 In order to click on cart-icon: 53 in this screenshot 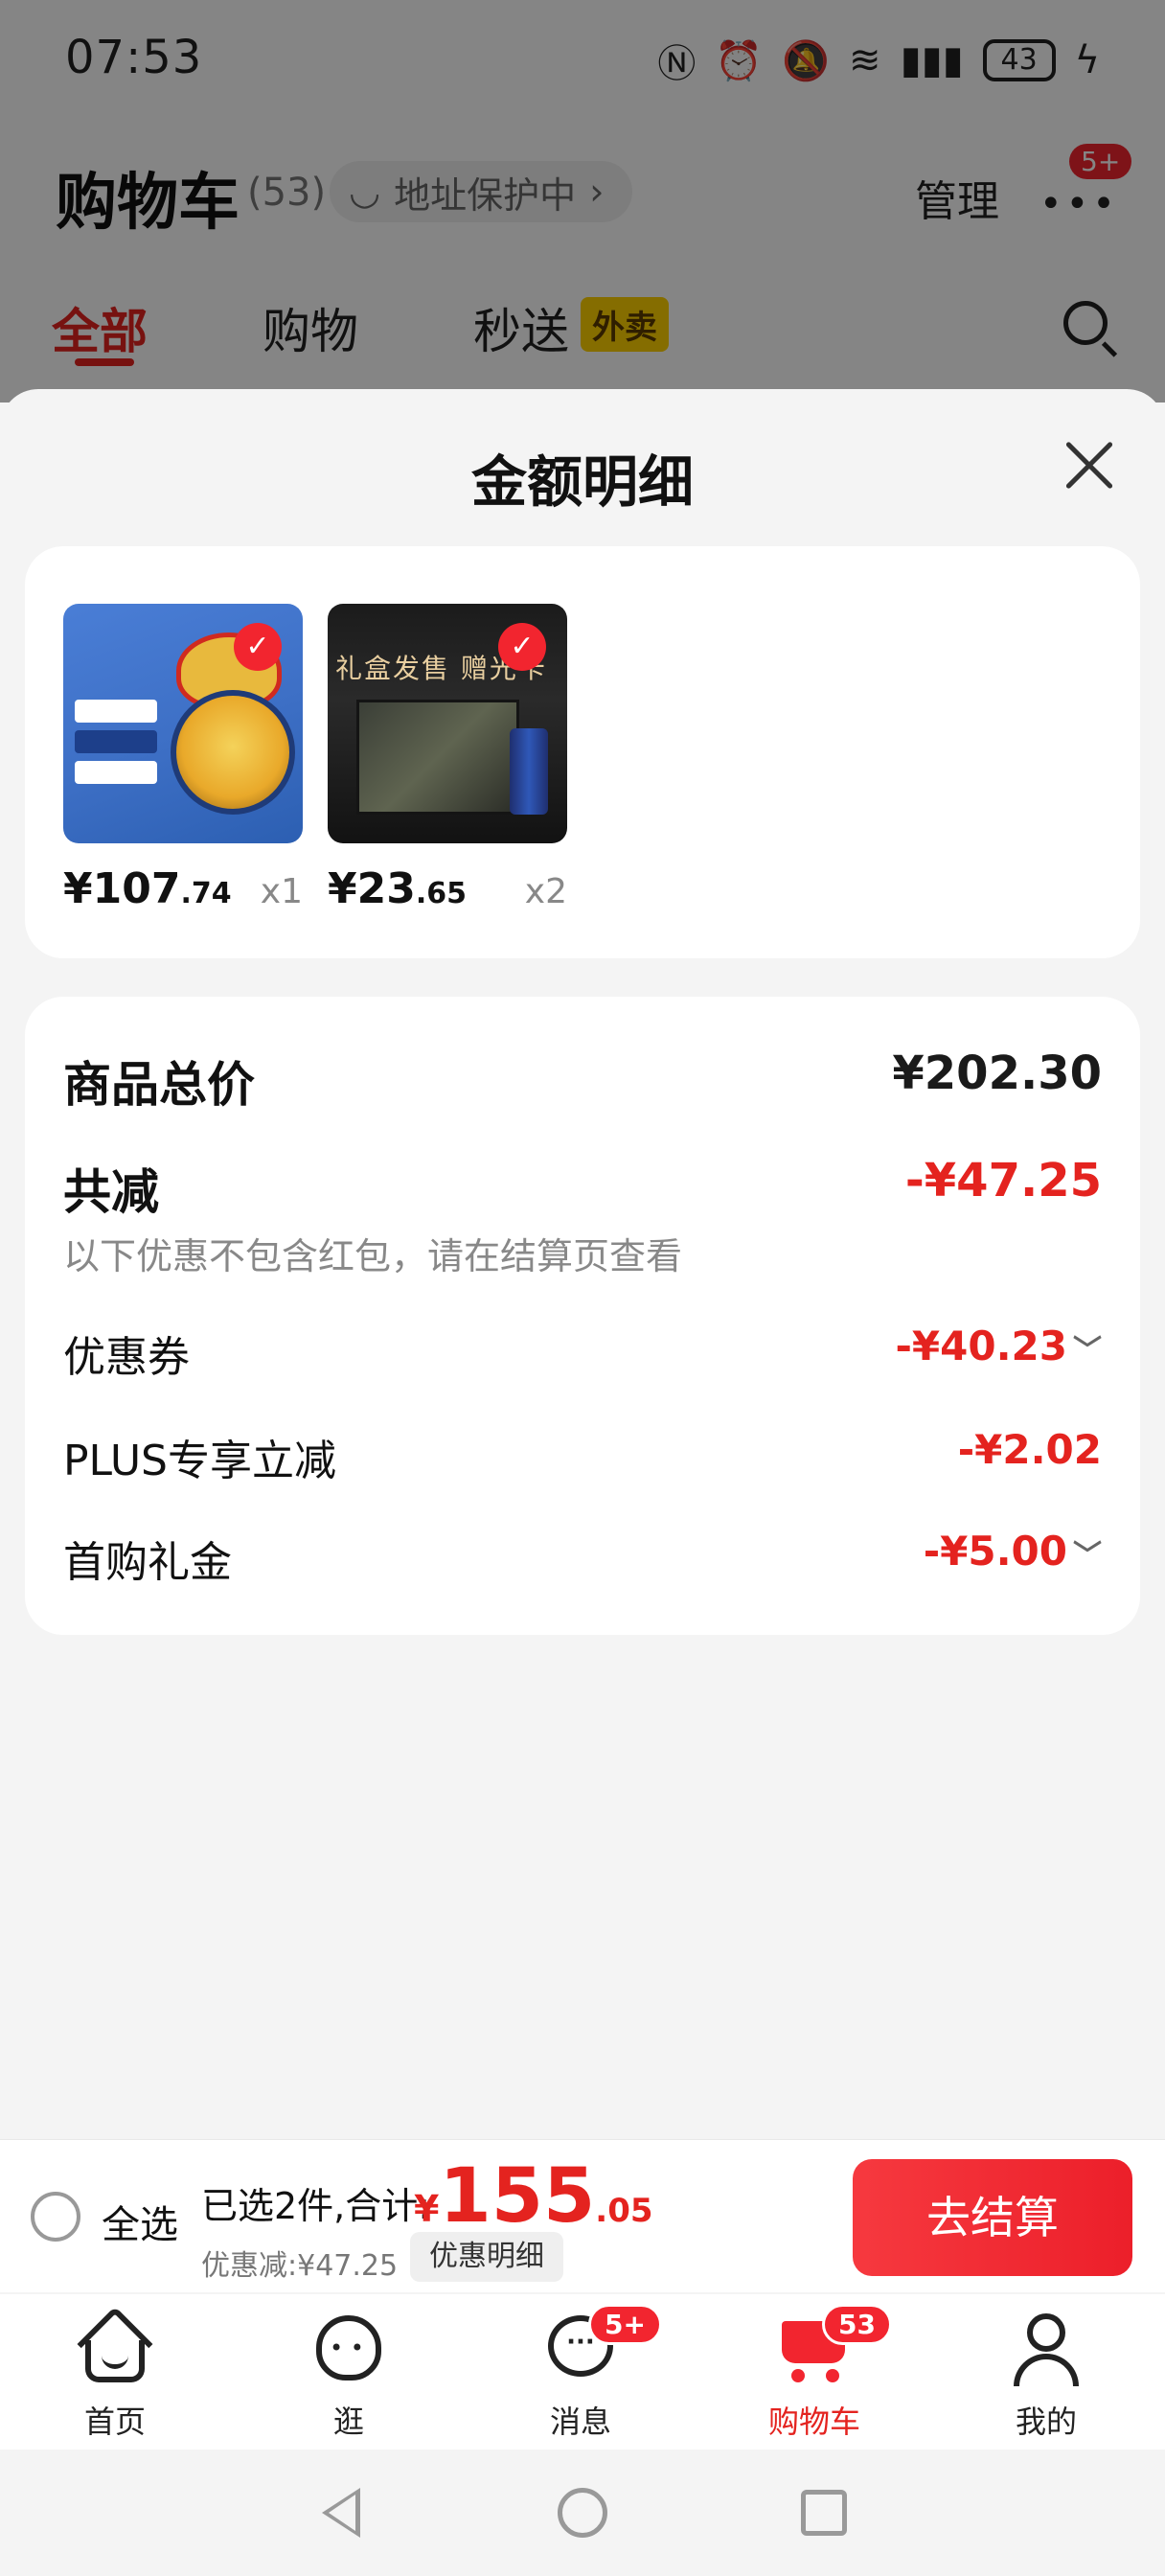, I will do `click(834, 2346)`.